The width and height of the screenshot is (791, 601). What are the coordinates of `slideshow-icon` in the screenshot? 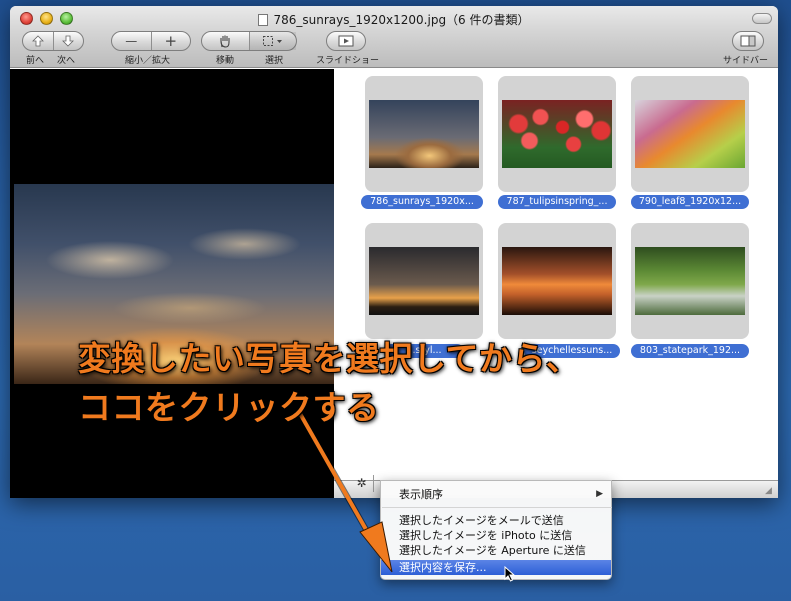 It's located at (346, 41).